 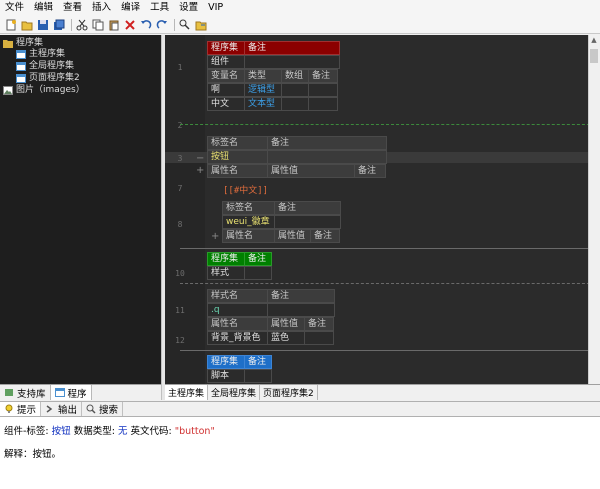 What do you see at coordinates (130, 8) in the screenshot?
I see `menu-compile: 编译` at bounding box center [130, 8].